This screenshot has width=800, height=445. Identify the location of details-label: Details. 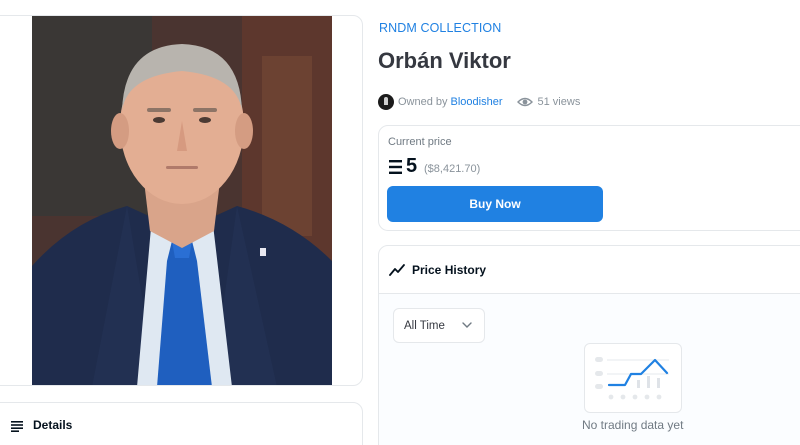
(53, 425).